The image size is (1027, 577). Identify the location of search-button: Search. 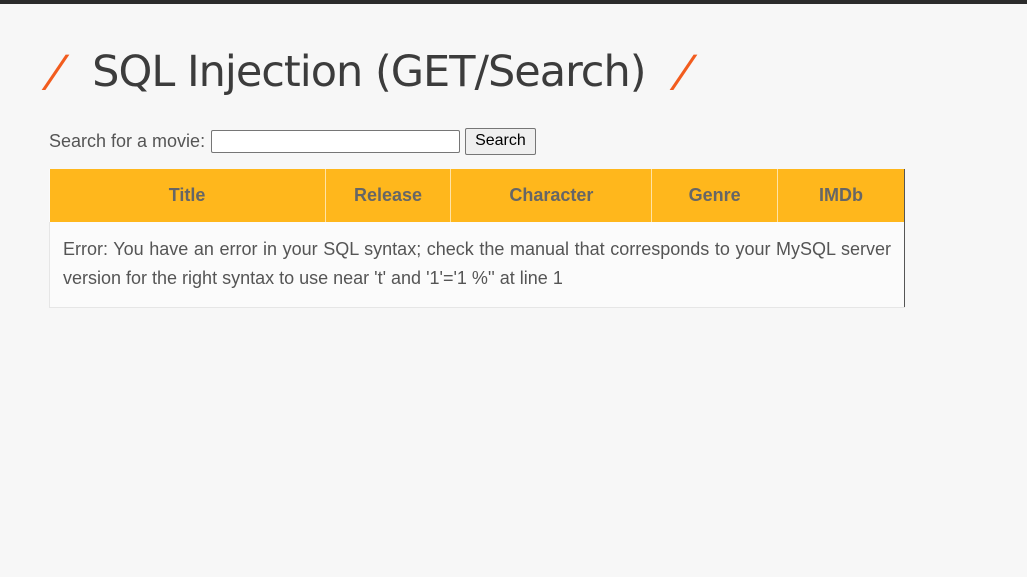
(500, 141).